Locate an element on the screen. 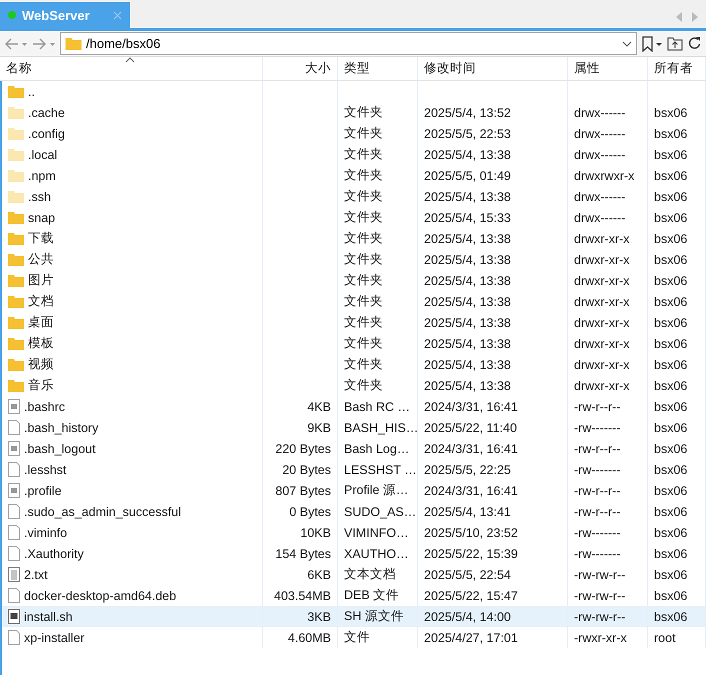 The height and width of the screenshot is (675, 706). forward-button is located at coordinates (44, 43).